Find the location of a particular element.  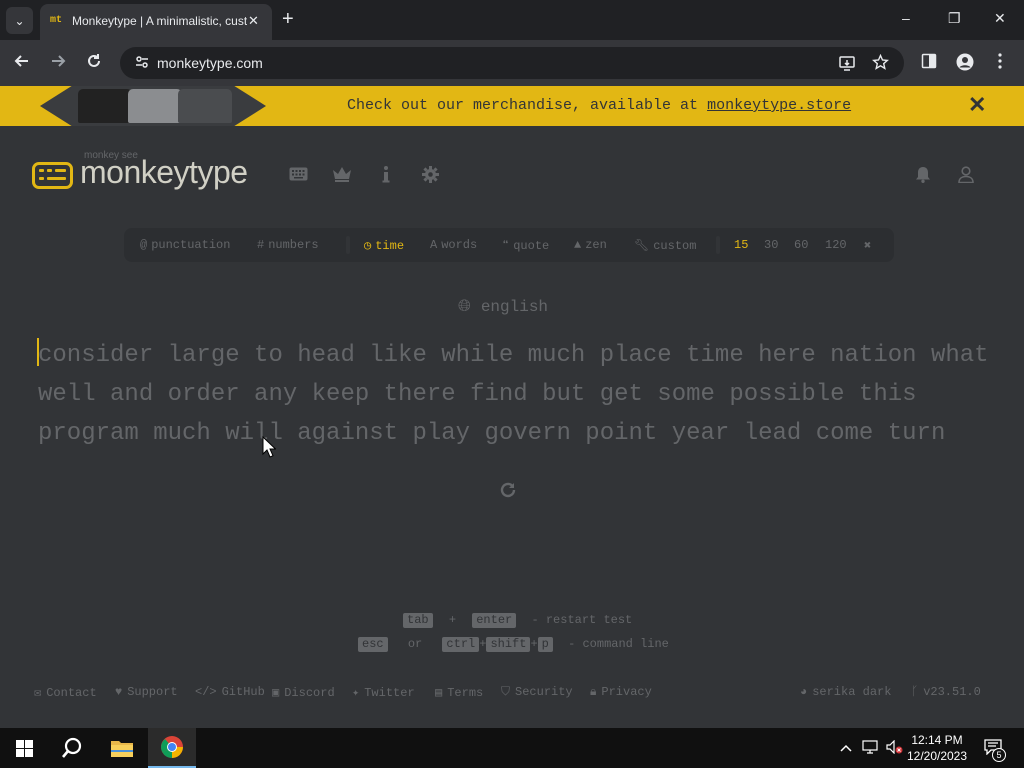

chrome-menu-icon is located at coordinates (1000, 63).